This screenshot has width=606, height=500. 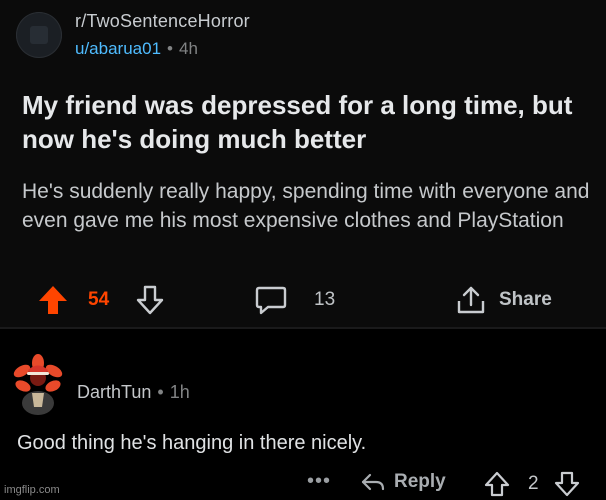 What do you see at coordinates (525, 299) in the screenshot?
I see `share-label: Share` at bounding box center [525, 299].